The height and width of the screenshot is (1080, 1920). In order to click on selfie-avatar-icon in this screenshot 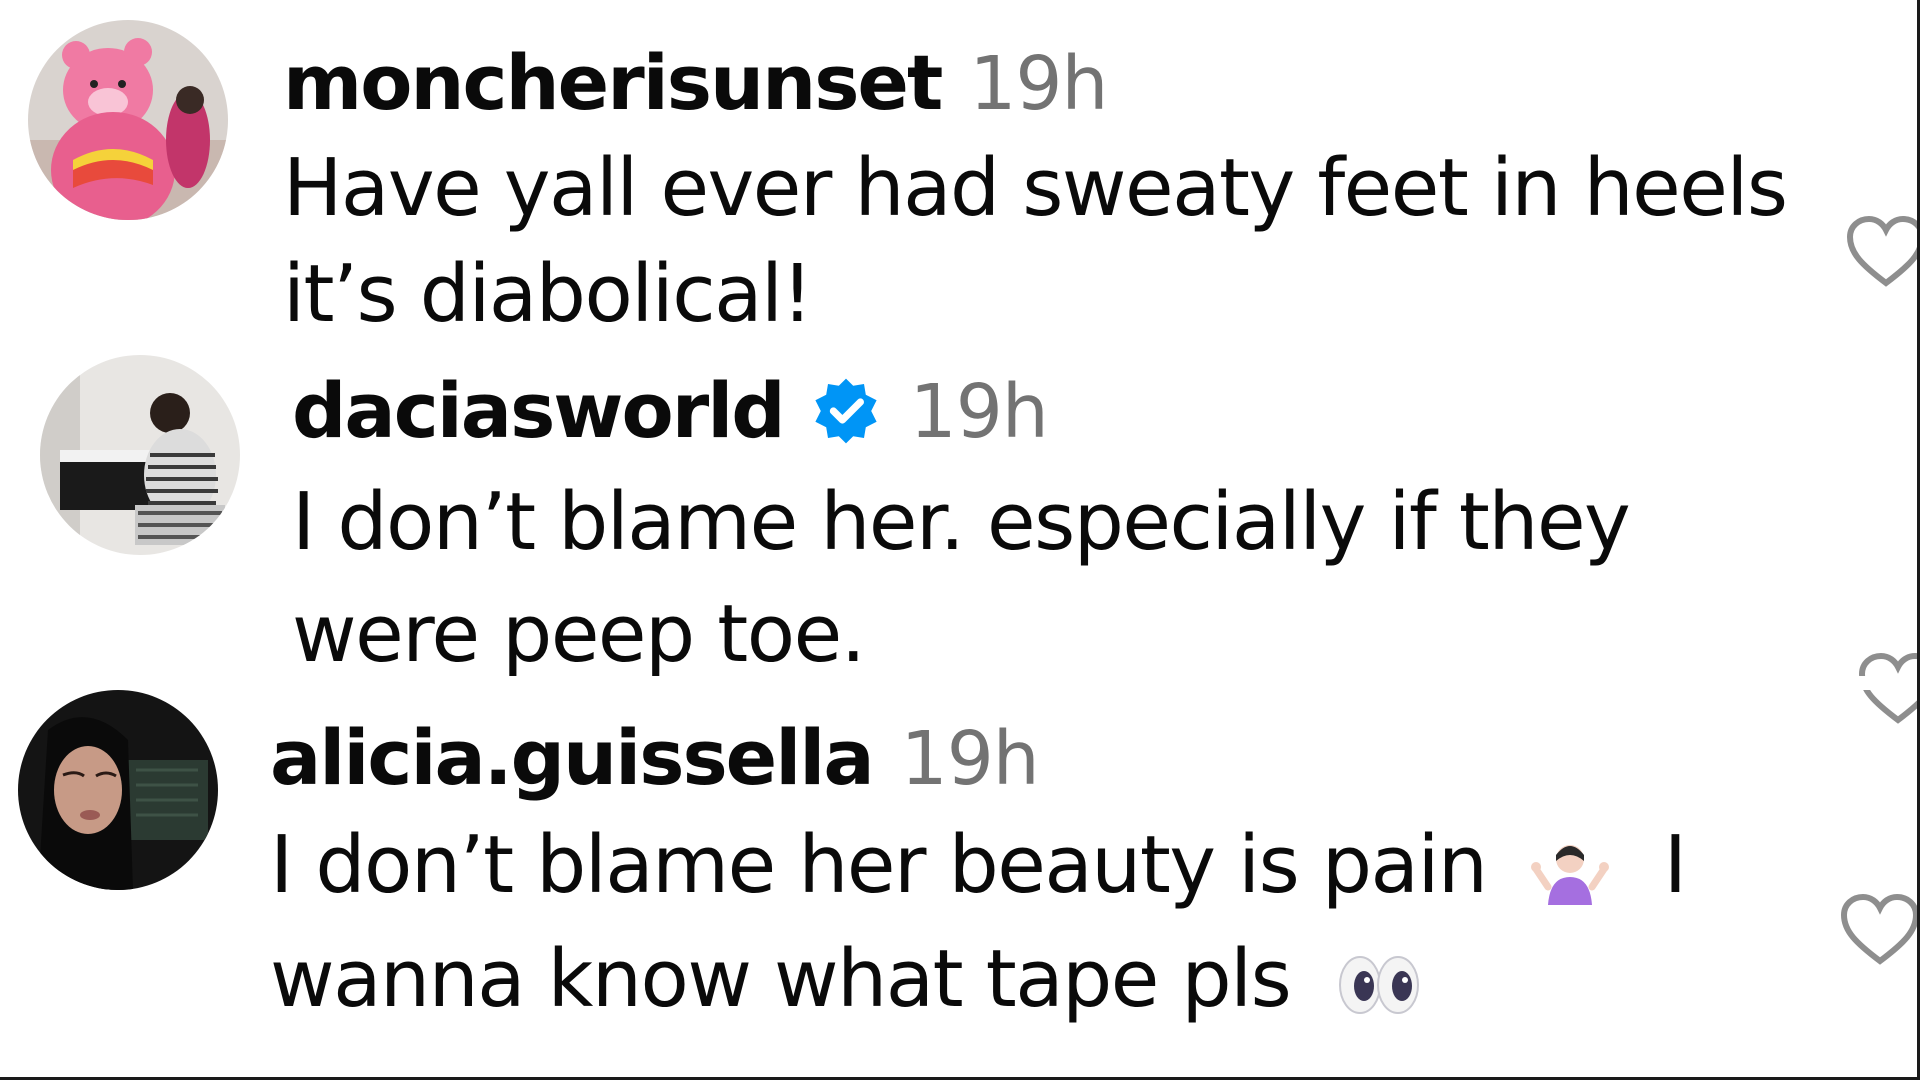, I will do `click(118, 790)`.